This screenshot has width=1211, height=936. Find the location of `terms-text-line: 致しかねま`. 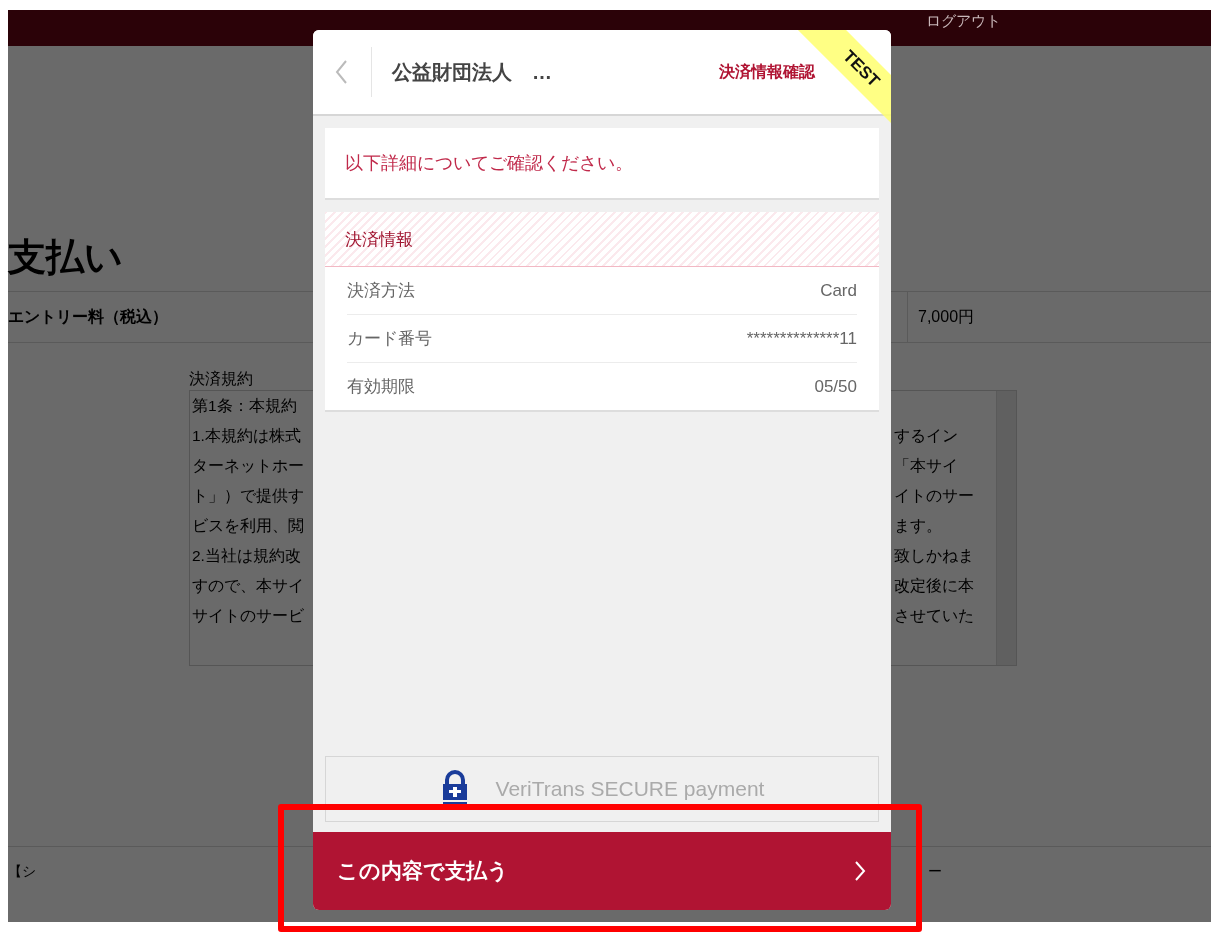

terms-text-line: 致しかねま is located at coordinates (934, 556).